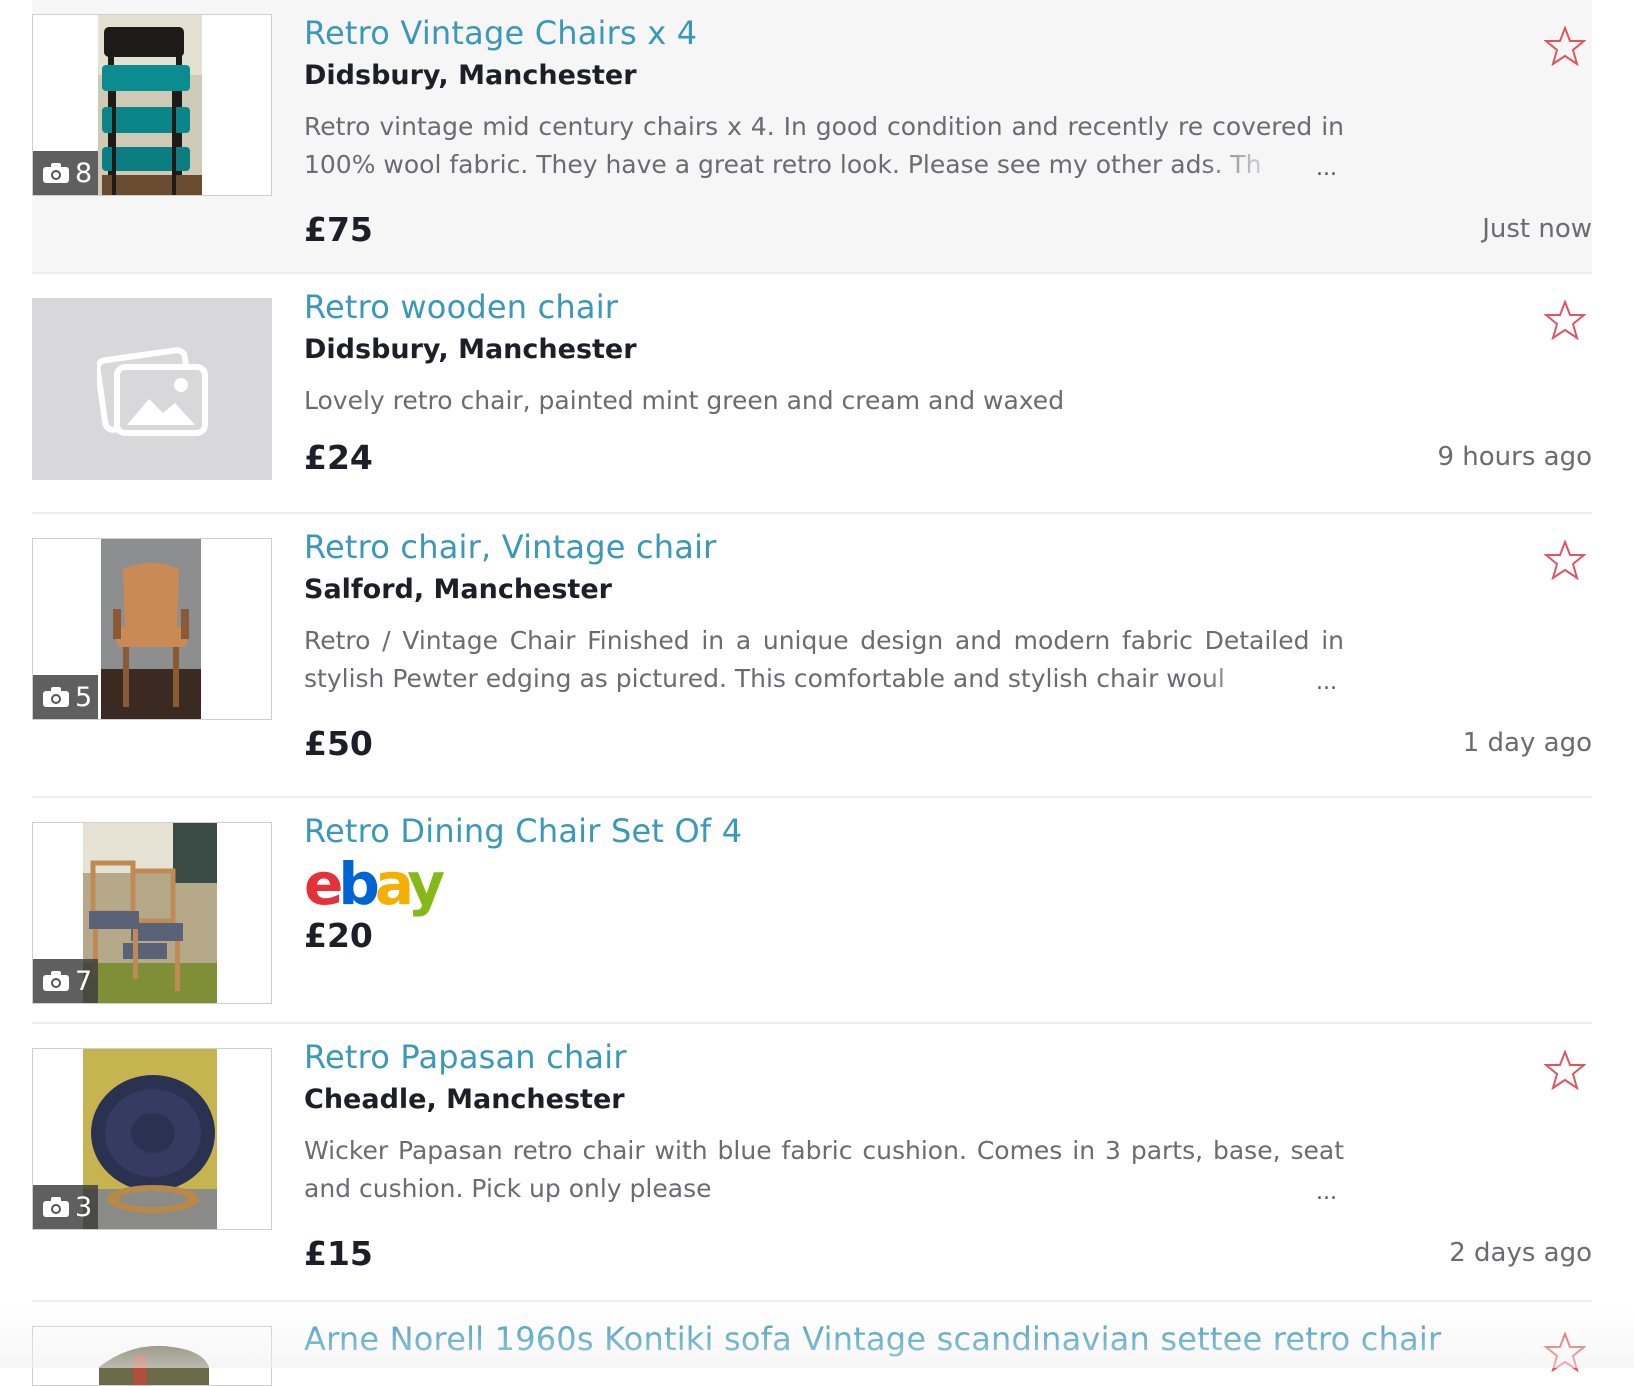 Image resolution: width=1634 pixels, height=1386 pixels. I want to click on listing-thumbnail: 8, so click(152, 105).